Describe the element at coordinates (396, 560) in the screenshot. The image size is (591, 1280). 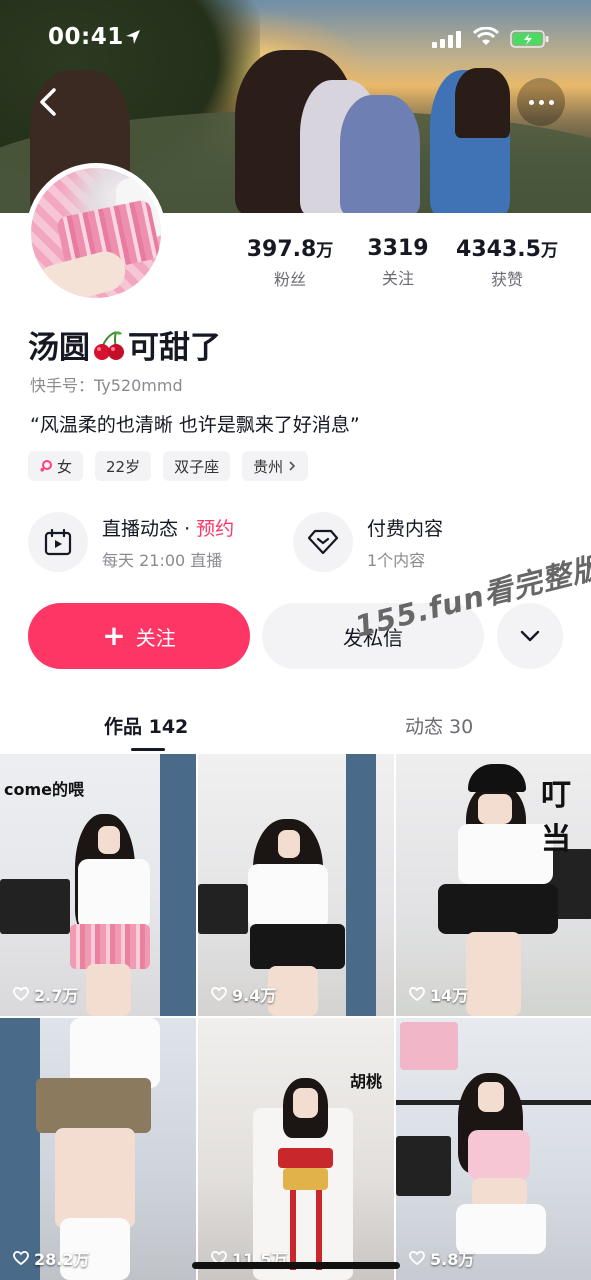
I see `paid-subtitle: 1个内容` at that location.